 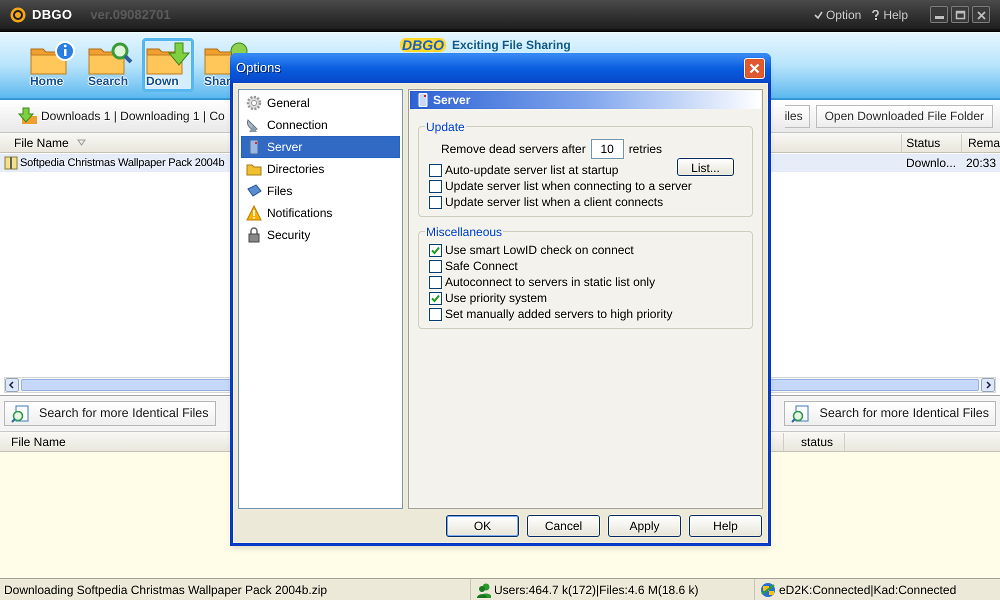 What do you see at coordinates (768, 590) in the screenshot?
I see `network-globe-icon` at bounding box center [768, 590].